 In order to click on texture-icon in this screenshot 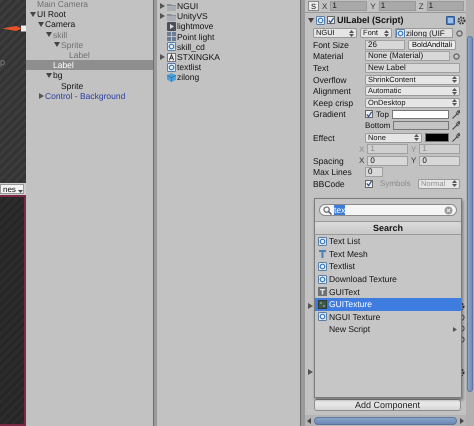, I will do `click(322, 304)`.